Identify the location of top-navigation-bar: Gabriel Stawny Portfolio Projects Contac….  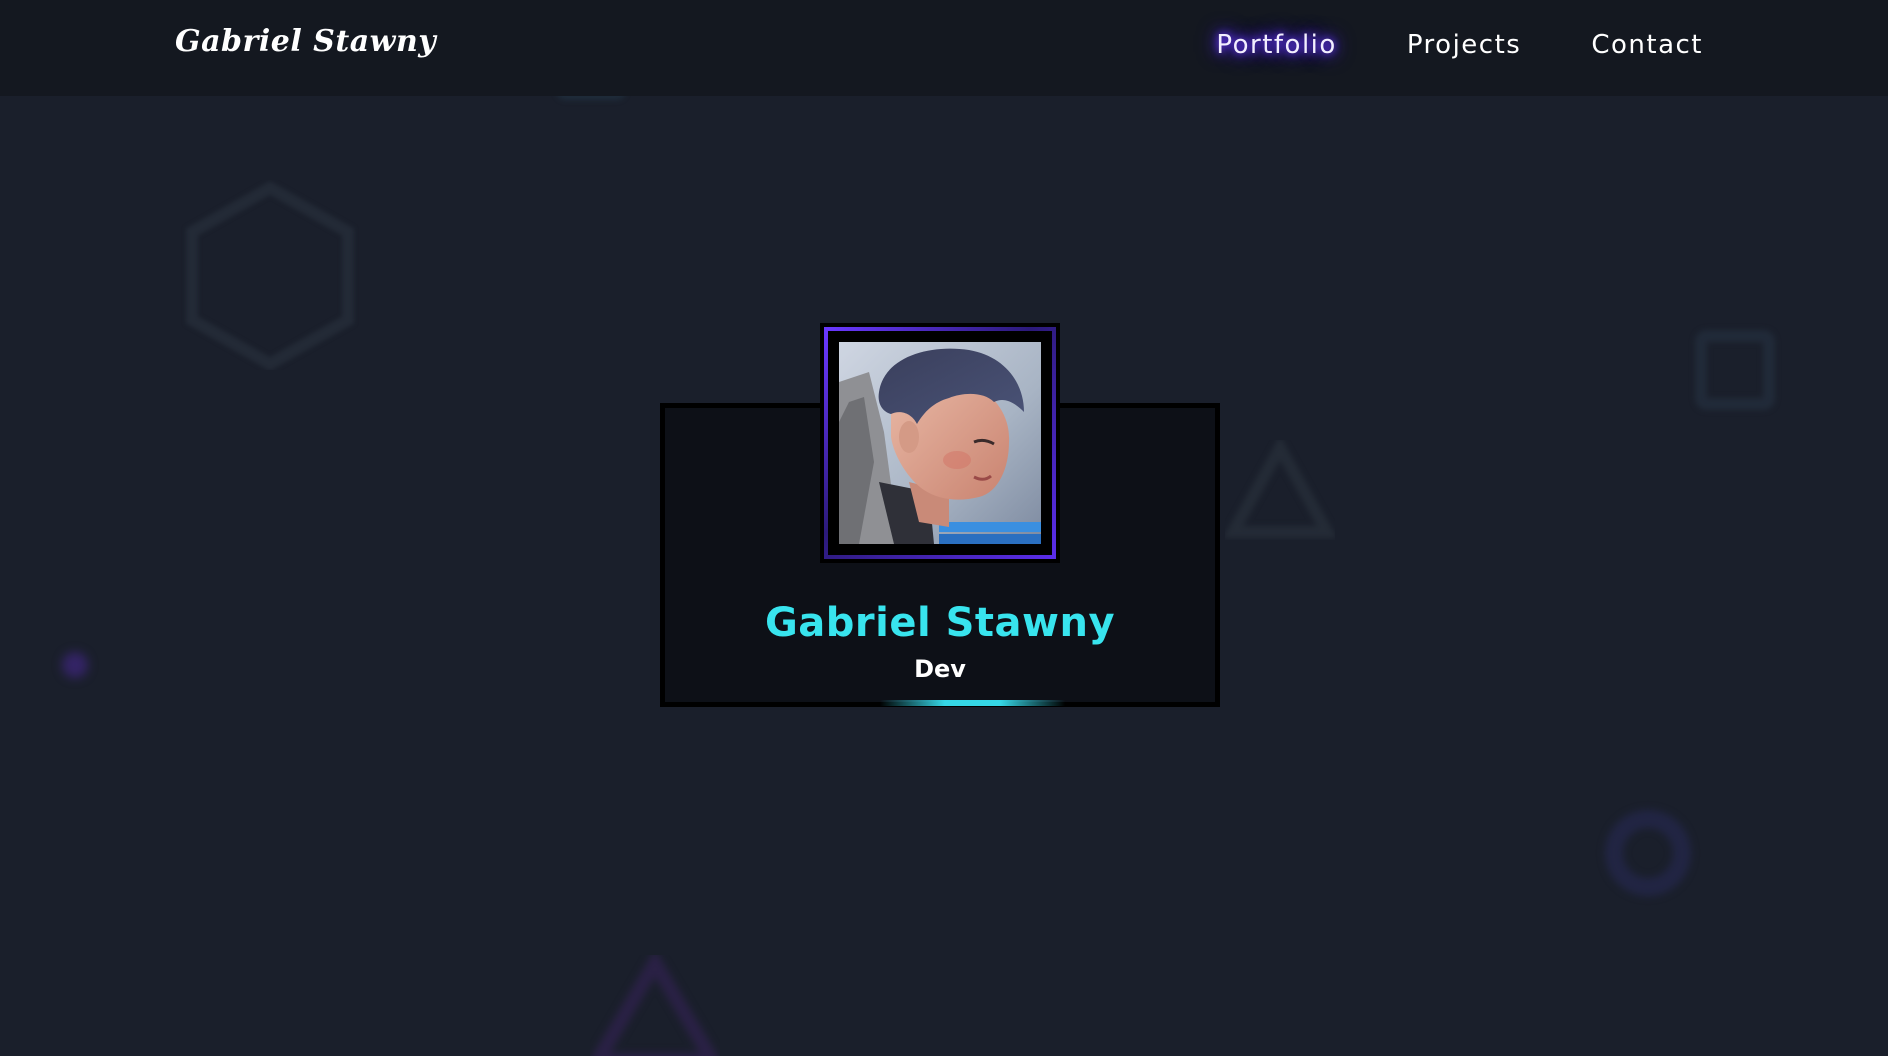
(944, 48).